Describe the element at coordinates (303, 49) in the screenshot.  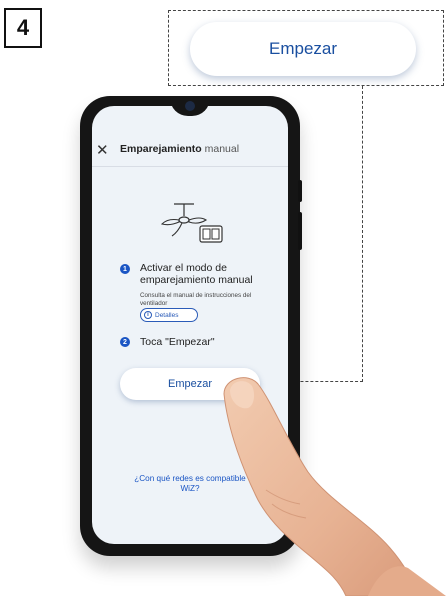
I see `callout-start-button: Empezar` at that location.